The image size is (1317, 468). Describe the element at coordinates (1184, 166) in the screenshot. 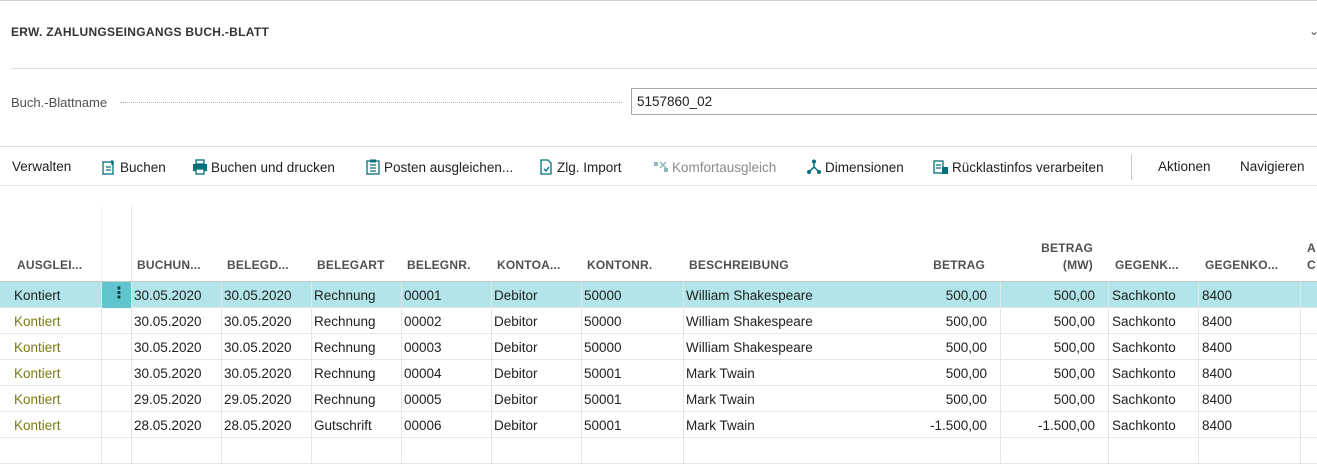

I see `actions-menu: Aktionen` at that location.